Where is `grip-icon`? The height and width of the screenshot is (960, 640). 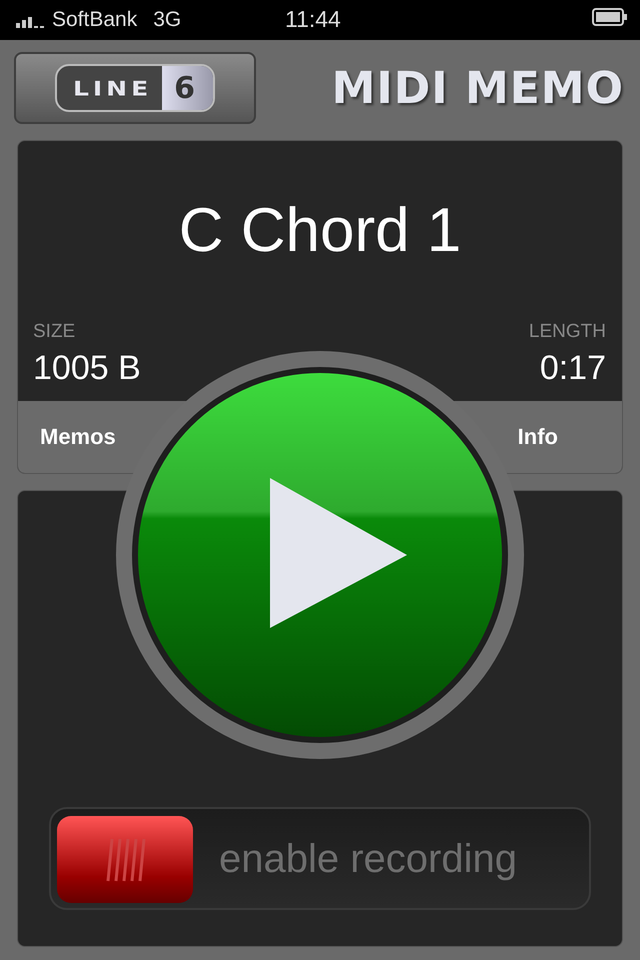
grip-icon is located at coordinates (125, 859).